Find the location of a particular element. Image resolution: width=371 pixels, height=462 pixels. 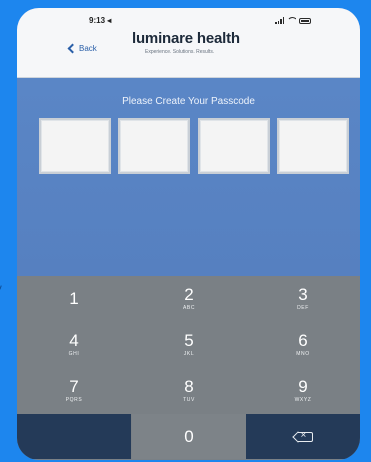

key-digit: 1 is located at coordinates (74, 298).